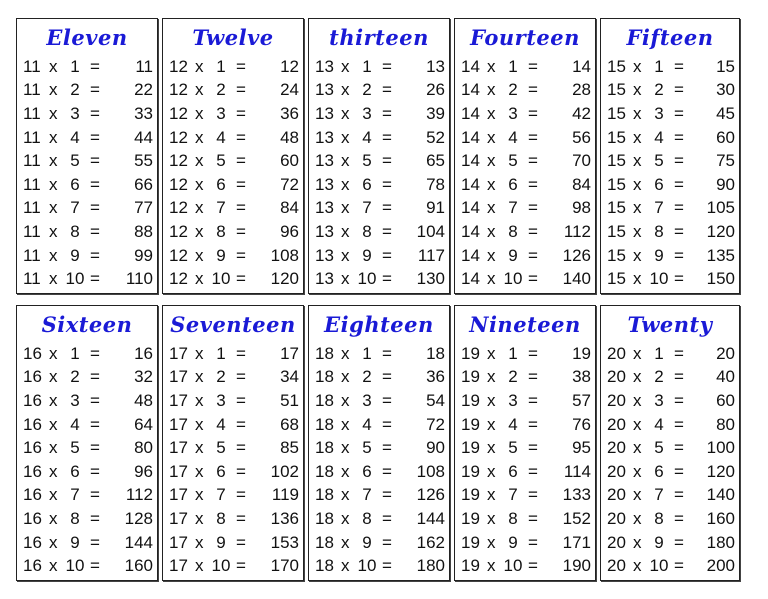  I want to click on product: 15, so click(725, 66).